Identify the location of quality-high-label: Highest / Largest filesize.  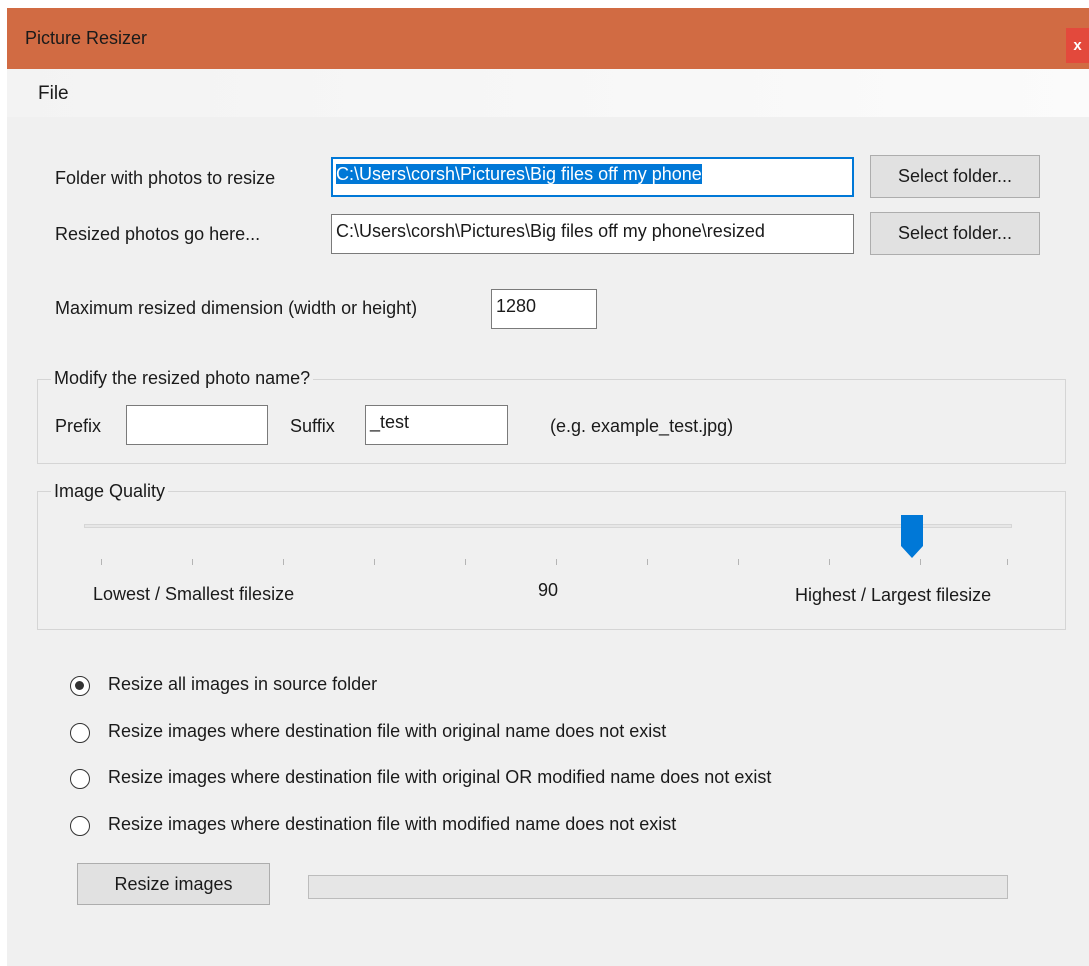
(893, 595).